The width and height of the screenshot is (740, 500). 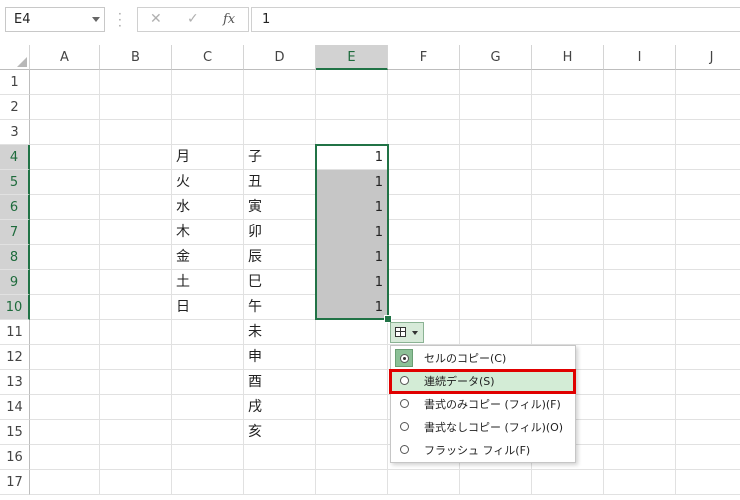 What do you see at coordinates (255, 182) in the screenshot?
I see `cell-d5: 丑` at bounding box center [255, 182].